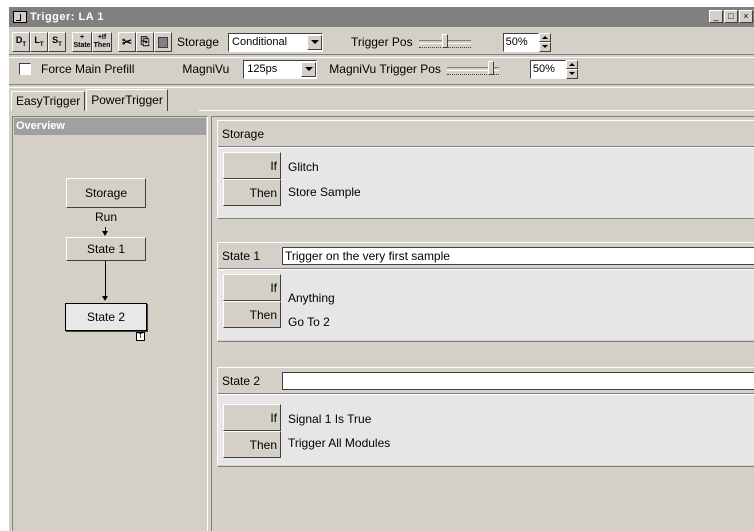 The image size is (754, 531). What do you see at coordinates (241, 255) in the screenshot?
I see `block-name: State 1` at bounding box center [241, 255].